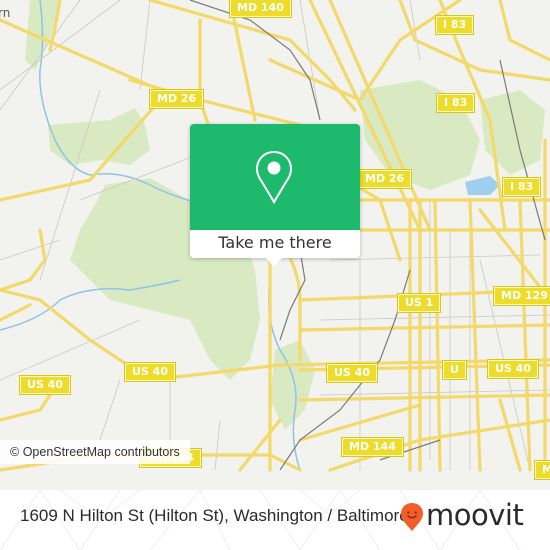 The image size is (550, 550). I want to click on popup-header, so click(275, 177).